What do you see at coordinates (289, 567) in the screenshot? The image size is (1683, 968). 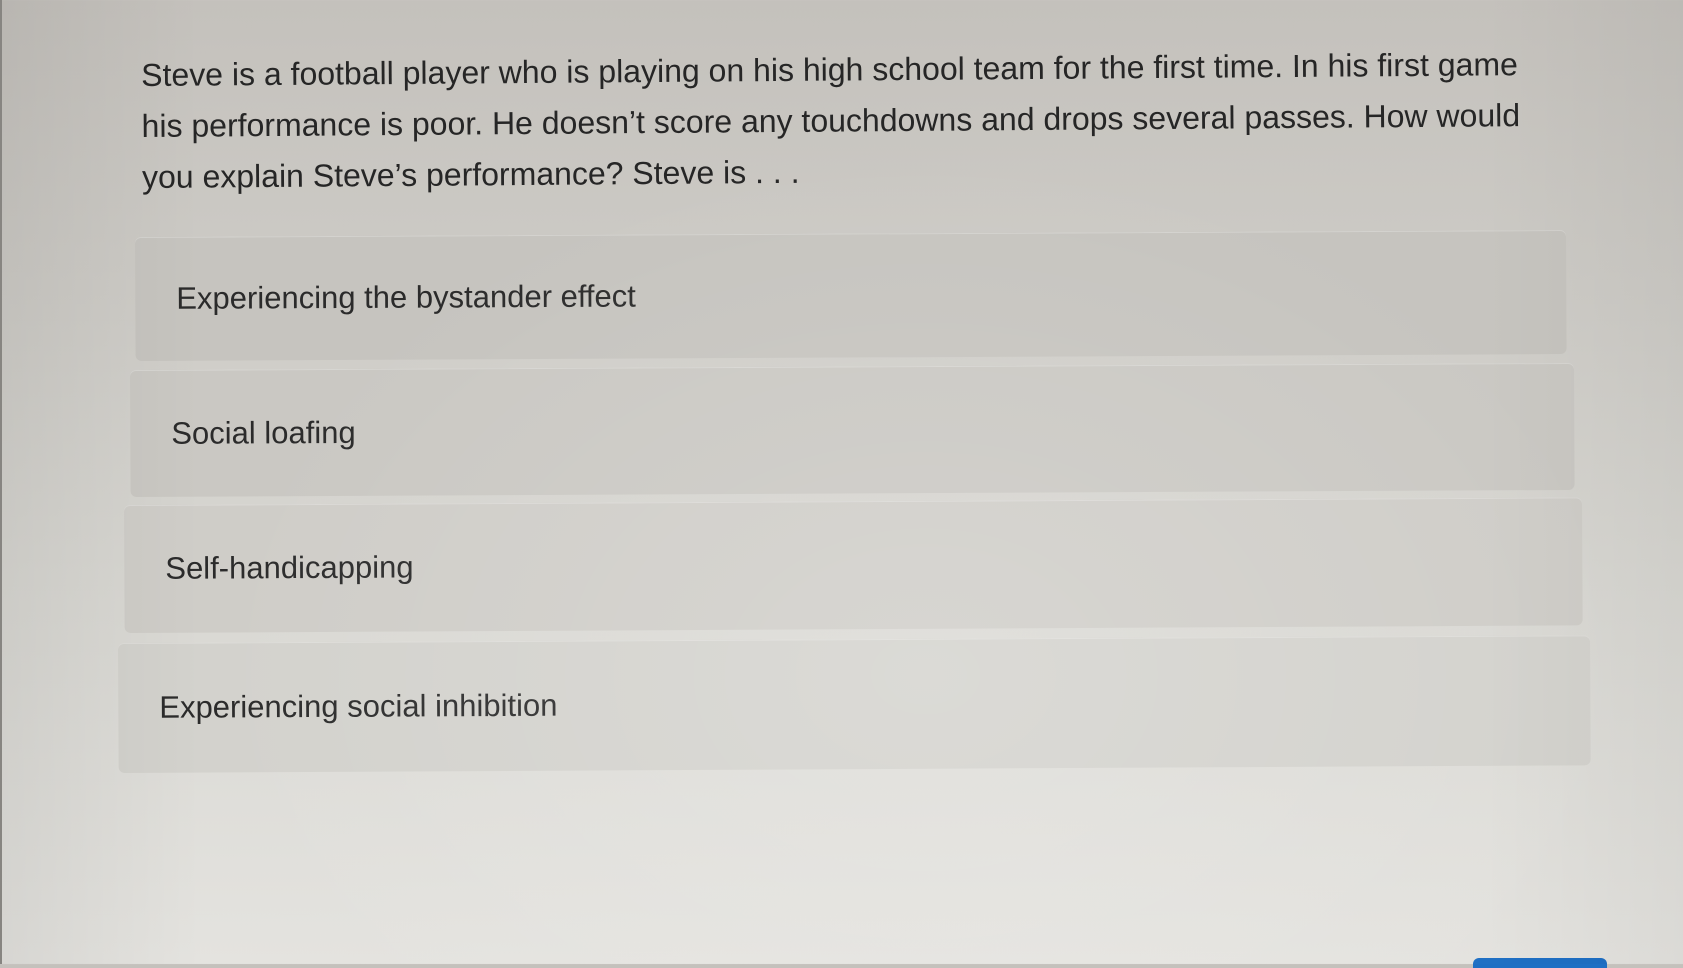 I see `answer-option-label: Self-handicapping` at bounding box center [289, 567].